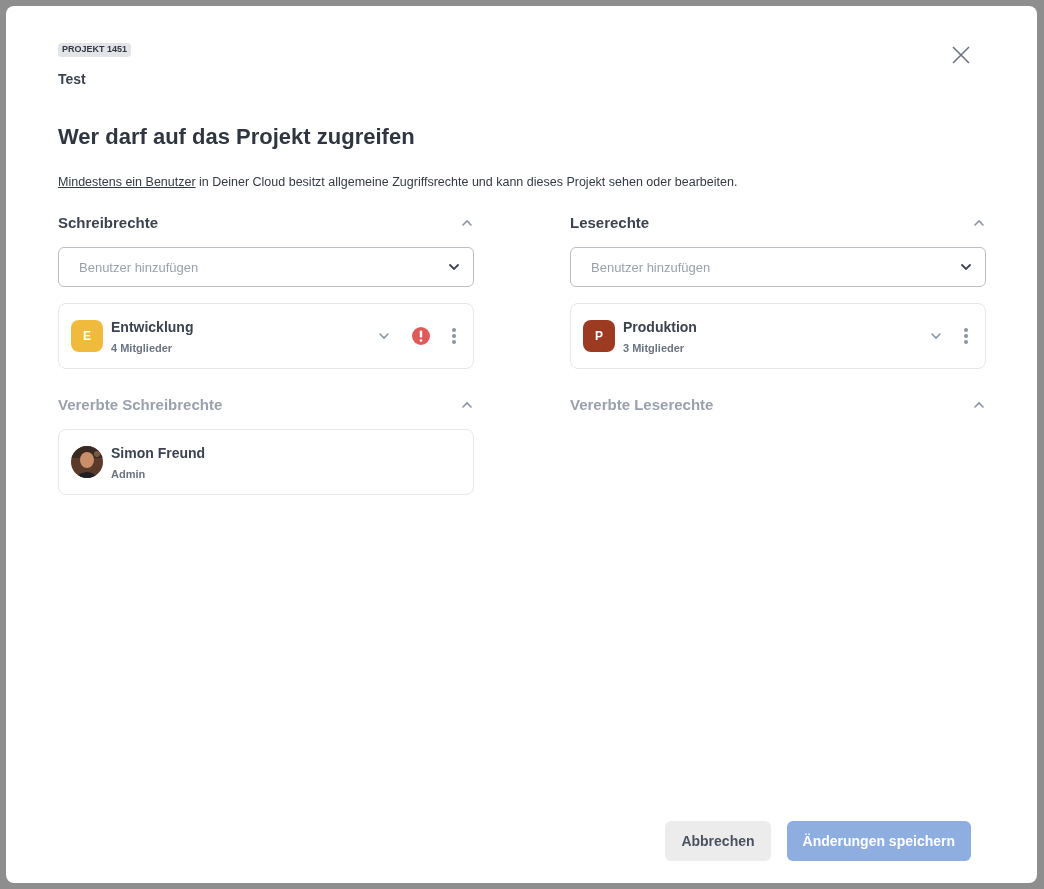 Image resolution: width=1044 pixels, height=889 pixels. Describe the element at coordinates (159, 453) in the screenshot. I see `member-name: Simon Freund` at that location.